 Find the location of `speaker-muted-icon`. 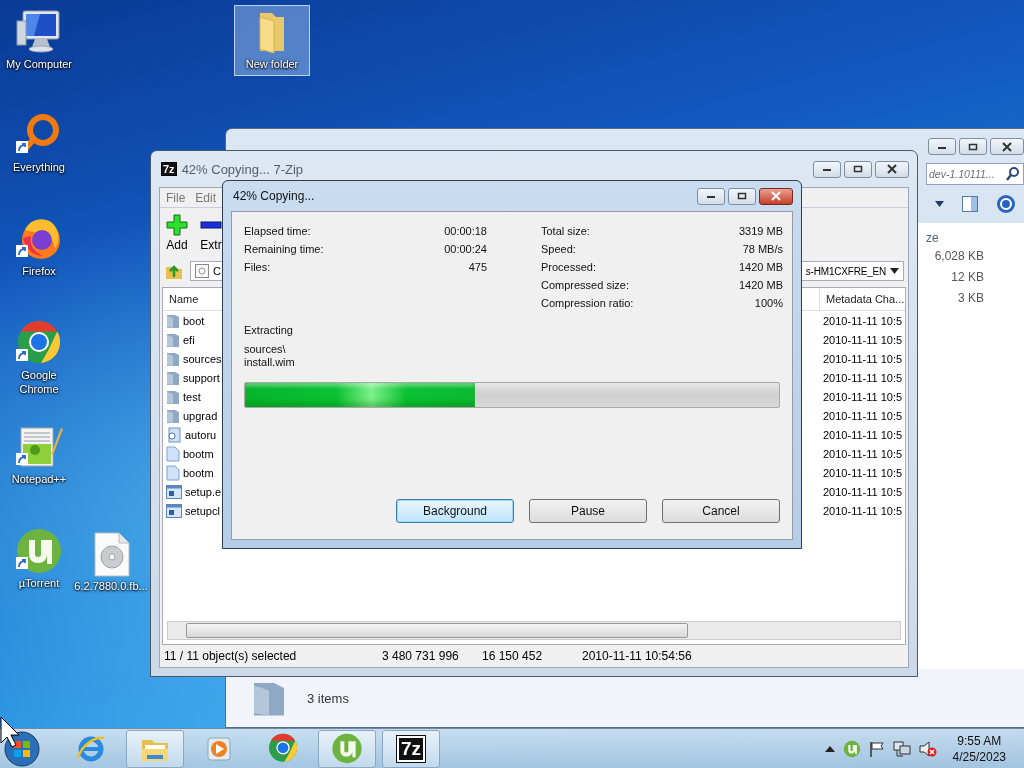

speaker-muted-icon is located at coordinates (927, 748).